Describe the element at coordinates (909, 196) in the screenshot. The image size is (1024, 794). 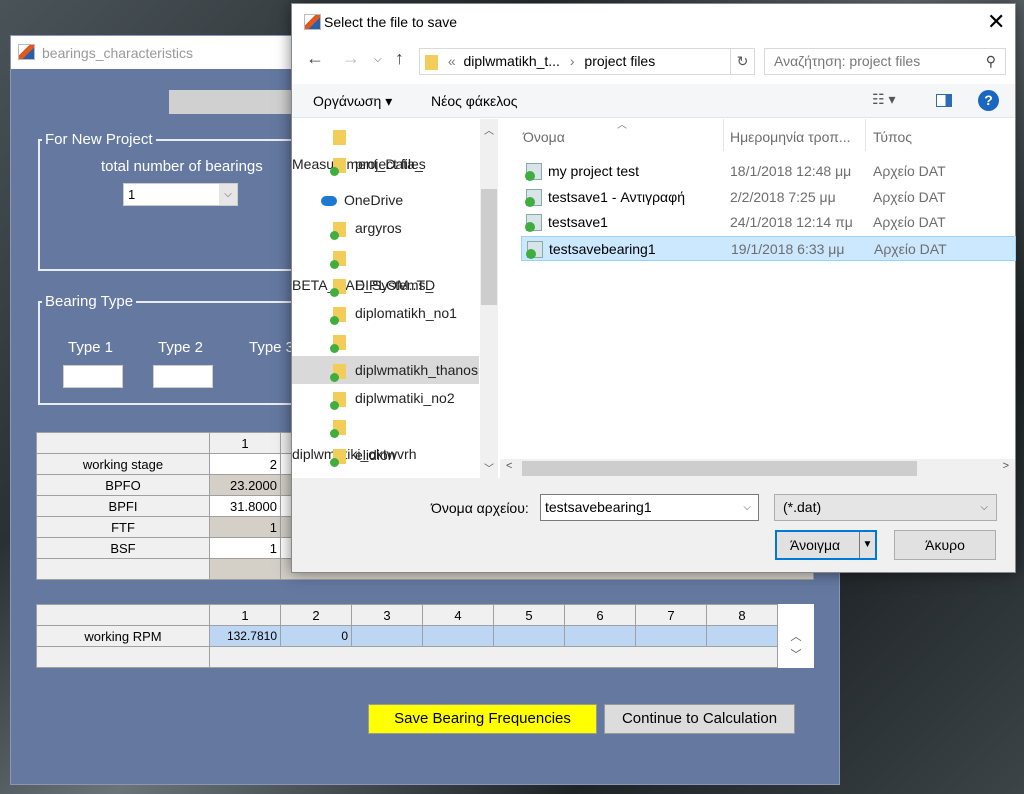
I see `file-type: Αρχείο DAT` at that location.